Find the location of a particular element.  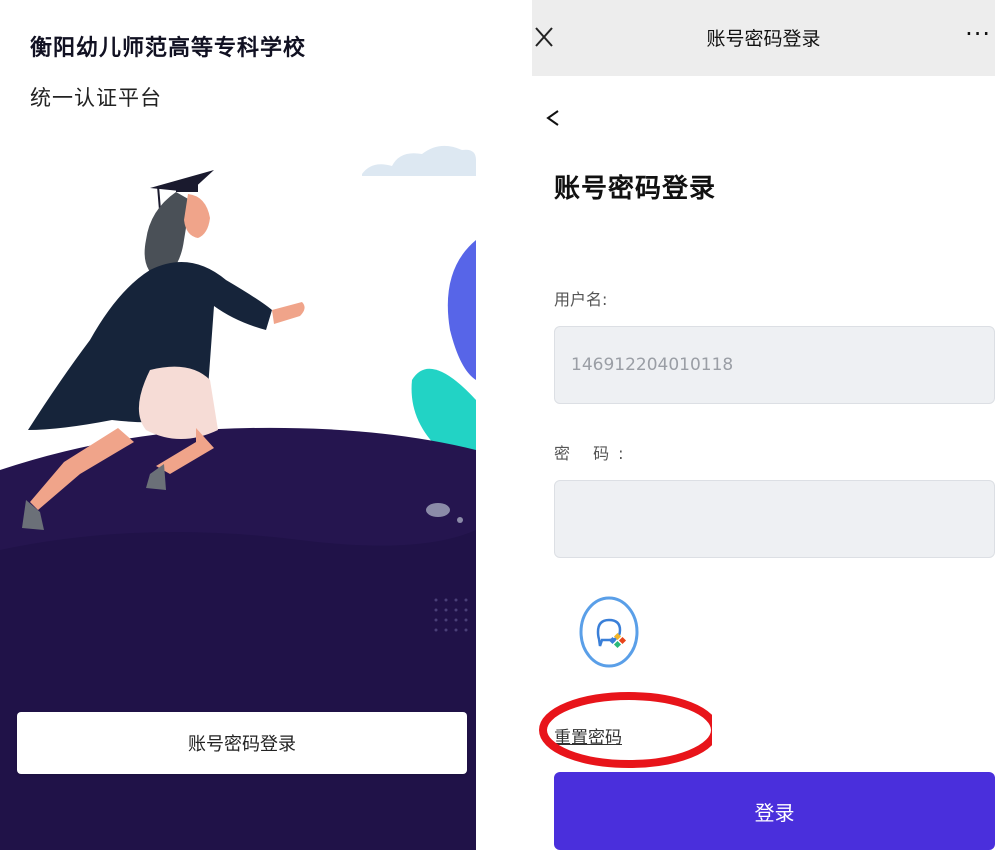

topbar-title: 账号密码登录 is located at coordinates (763, 39).